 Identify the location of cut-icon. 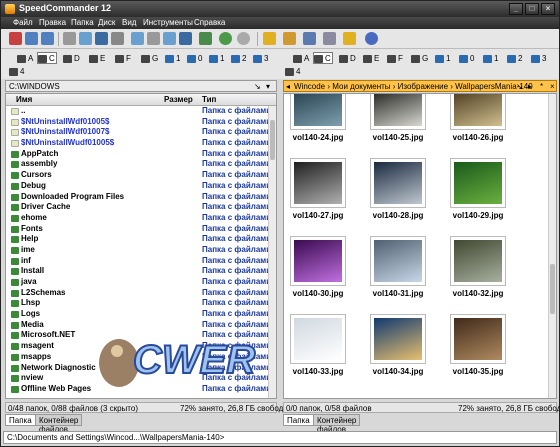
(69, 38).